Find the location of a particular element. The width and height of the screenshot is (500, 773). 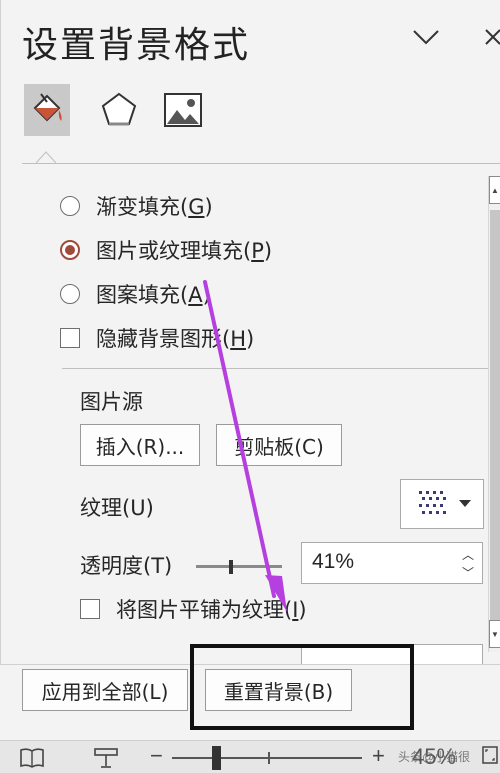

zoom-slider-track is located at coordinates (267, 758).